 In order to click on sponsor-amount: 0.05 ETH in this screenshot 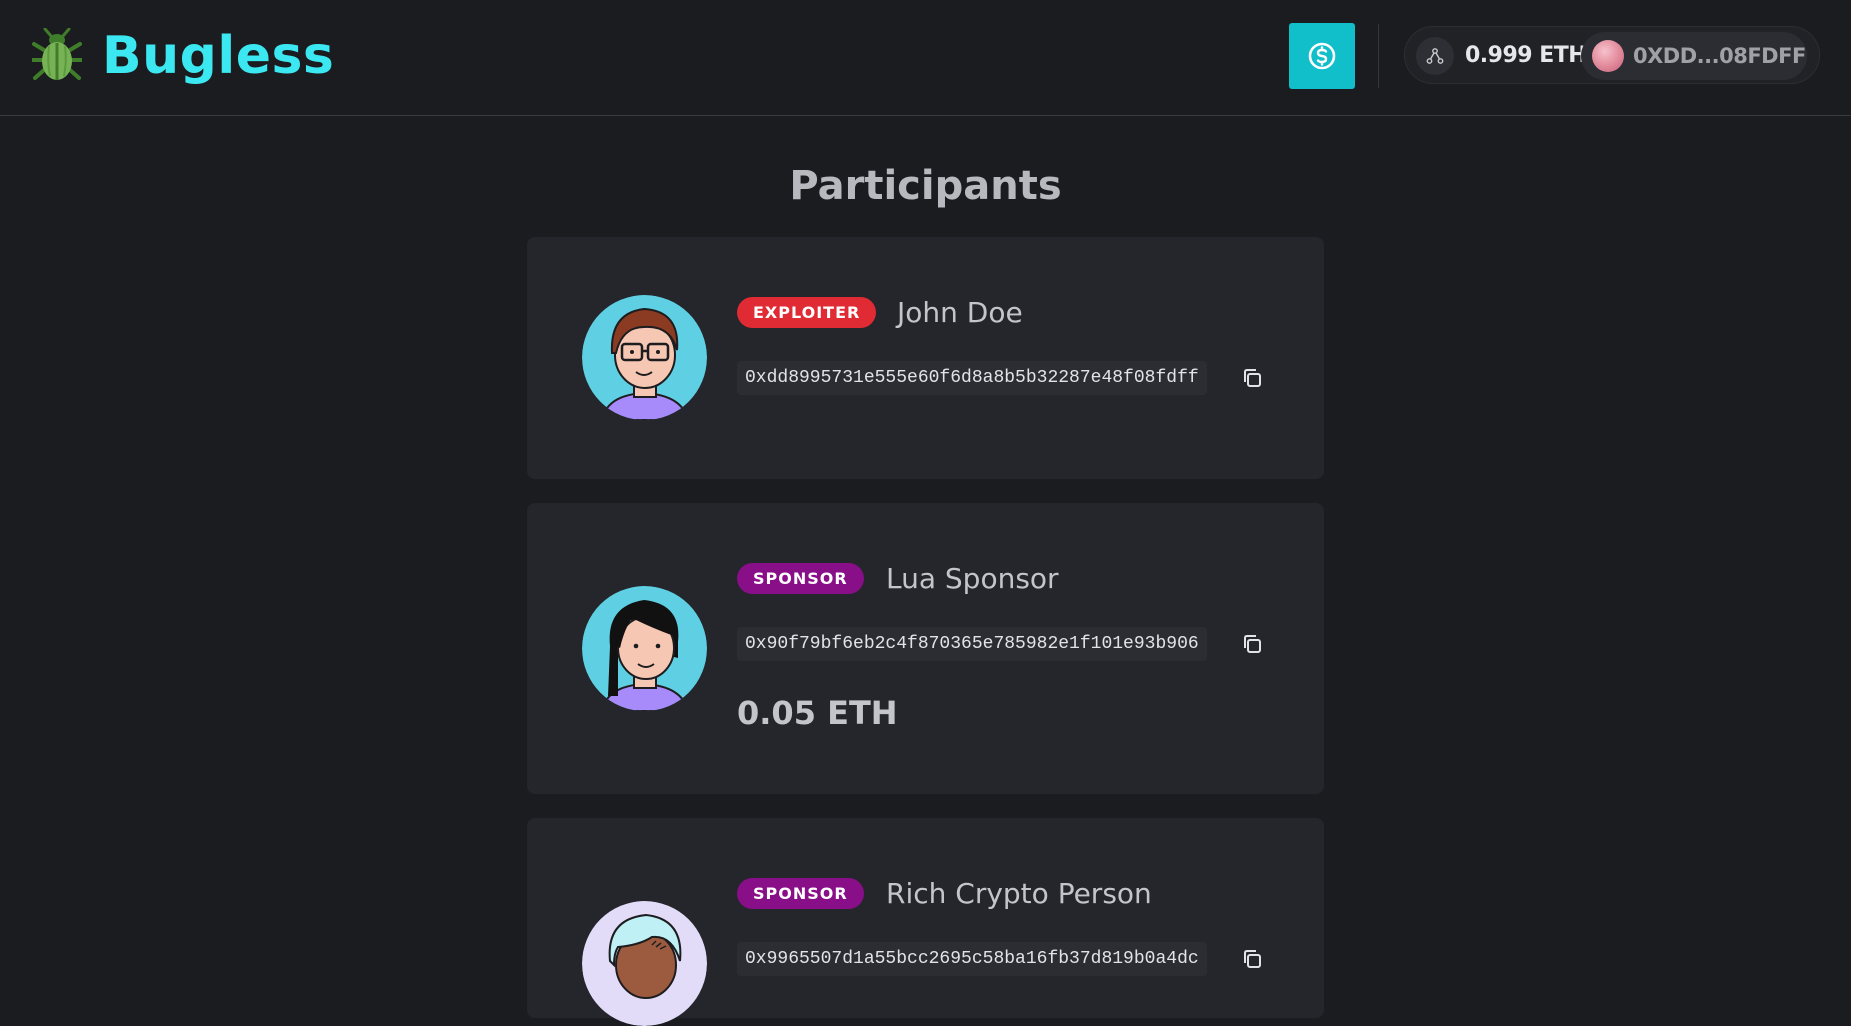, I will do `click(817, 713)`.